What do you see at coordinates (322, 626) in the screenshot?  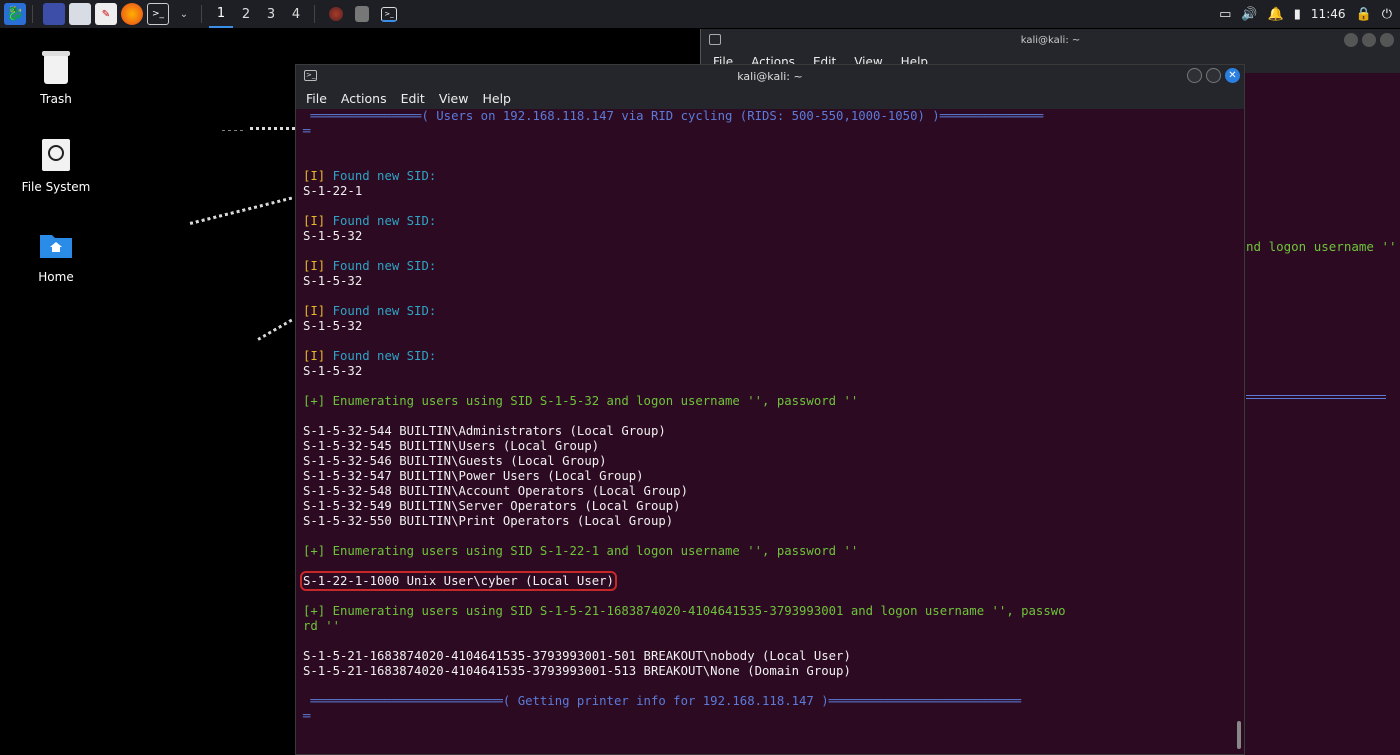 I see `terminal-text: rd ''` at bounding box center [322, 626].